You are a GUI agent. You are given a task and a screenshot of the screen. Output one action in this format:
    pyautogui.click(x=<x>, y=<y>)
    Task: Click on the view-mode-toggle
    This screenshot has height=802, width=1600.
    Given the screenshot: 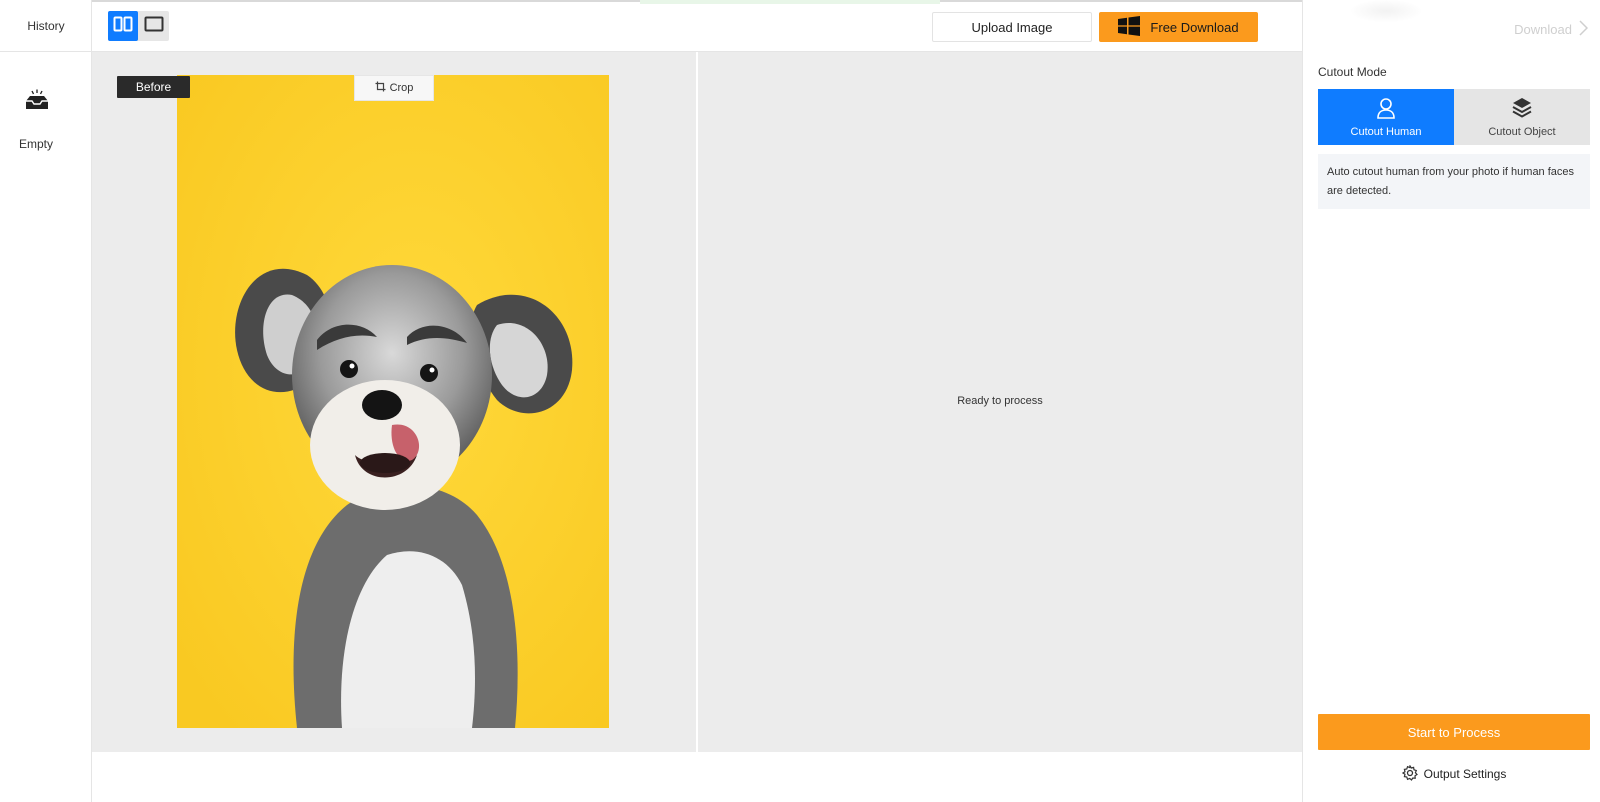 What is the action you would take?
    pyautogui.click(x=138, y=26)
    